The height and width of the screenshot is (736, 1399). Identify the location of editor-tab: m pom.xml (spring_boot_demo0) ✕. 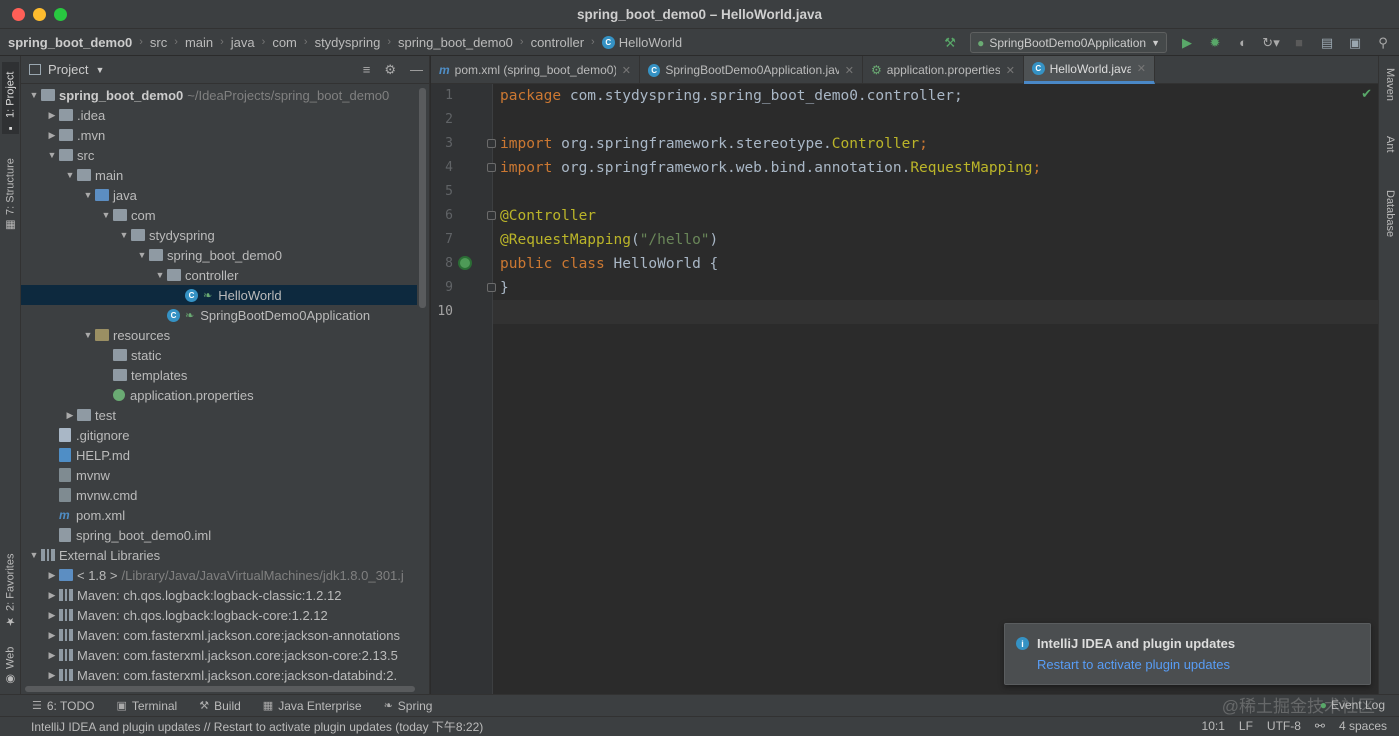
(535, 70).